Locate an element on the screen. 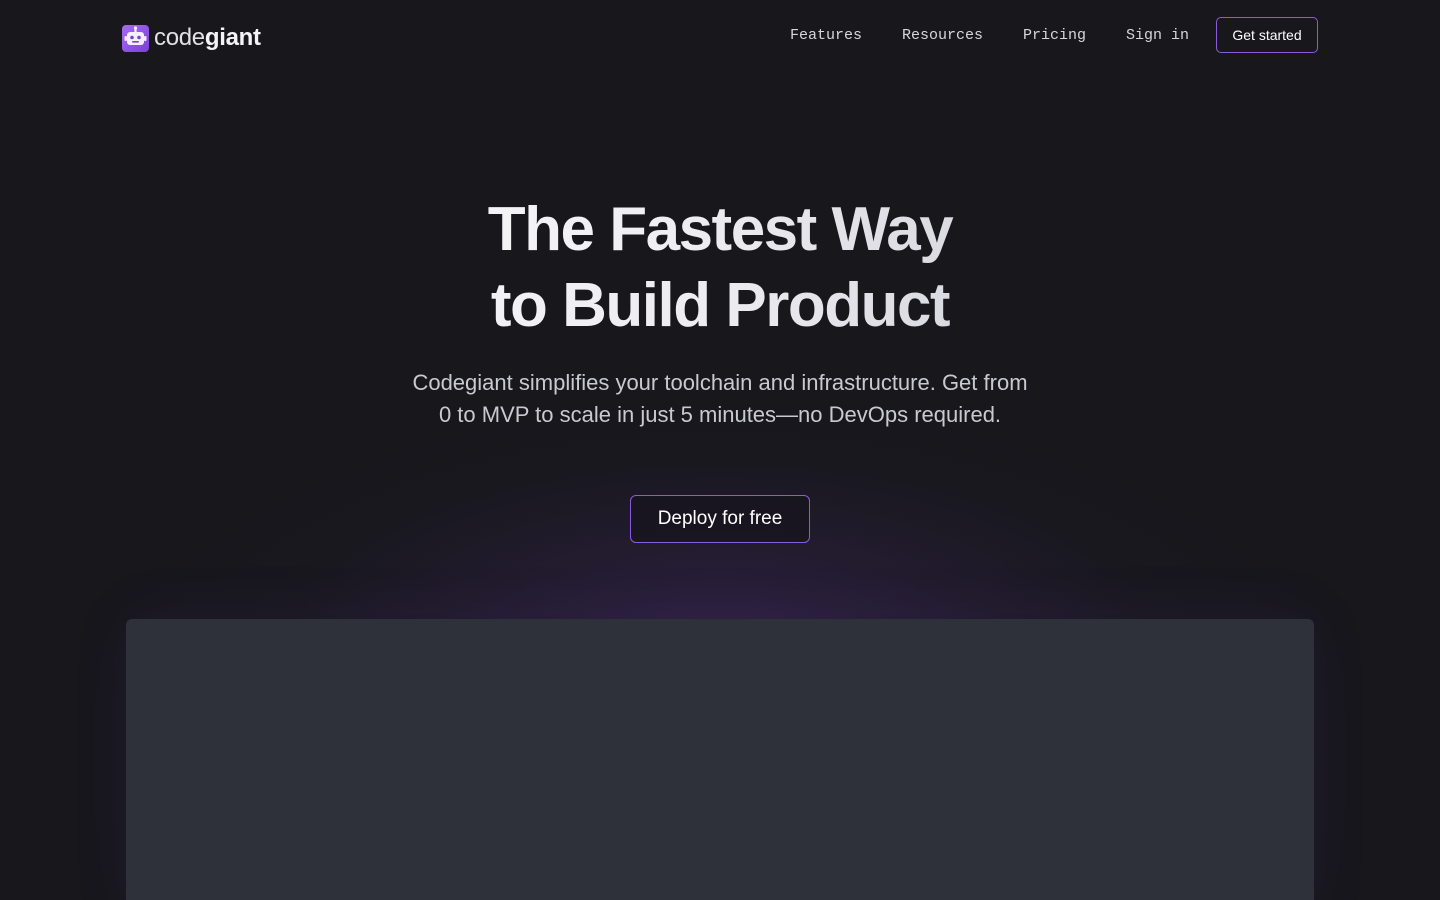 The image size is (1440, 900). nav-link-features: Features is located at coordinates (826, 35).